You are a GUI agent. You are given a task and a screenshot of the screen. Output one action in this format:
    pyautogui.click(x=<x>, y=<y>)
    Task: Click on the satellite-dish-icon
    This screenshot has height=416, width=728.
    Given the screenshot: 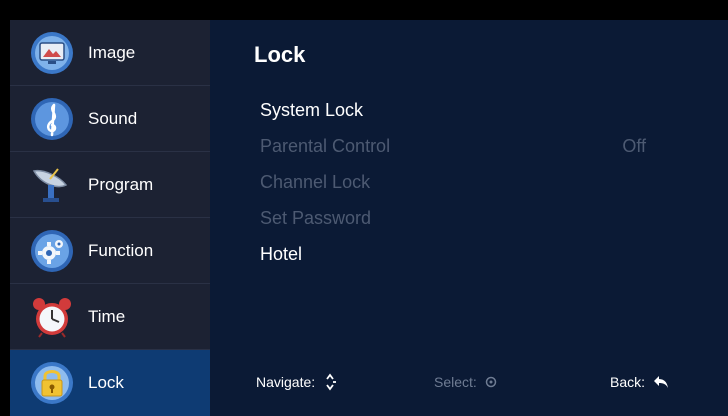 What is the action you would take?
    pyautogui.click(x=52, y=185)
    